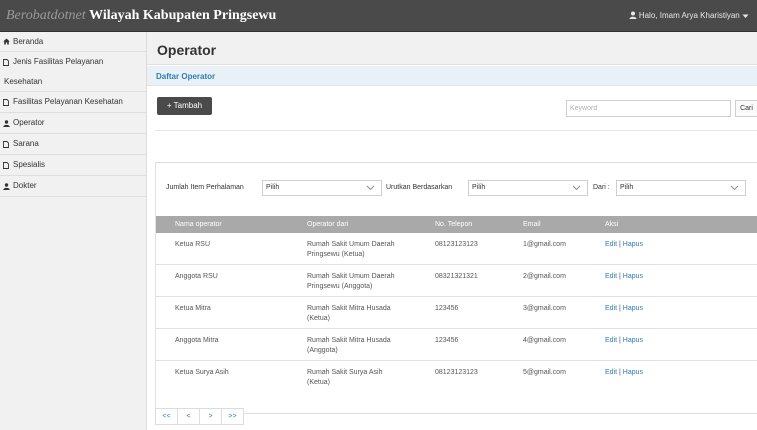  What do you see at coordinates (612, 224) in the screenshot?
I see `column-header: Aksi` at bounding box center [612, 224].